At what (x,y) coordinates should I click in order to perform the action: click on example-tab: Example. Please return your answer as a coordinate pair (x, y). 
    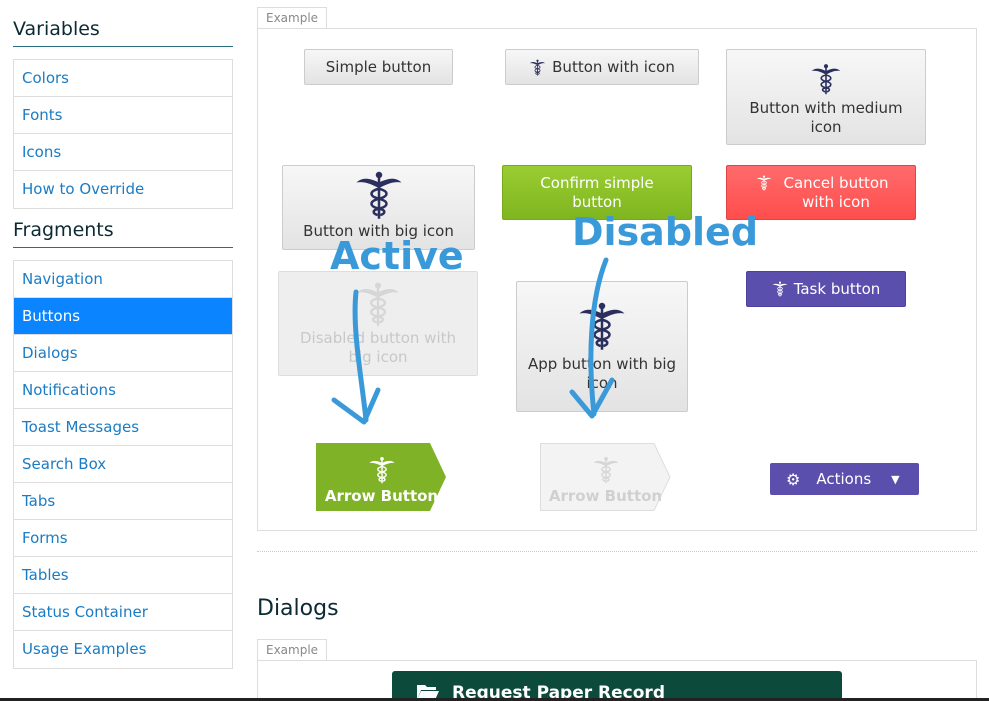
    Looking at the image, I should click on (292, 18).